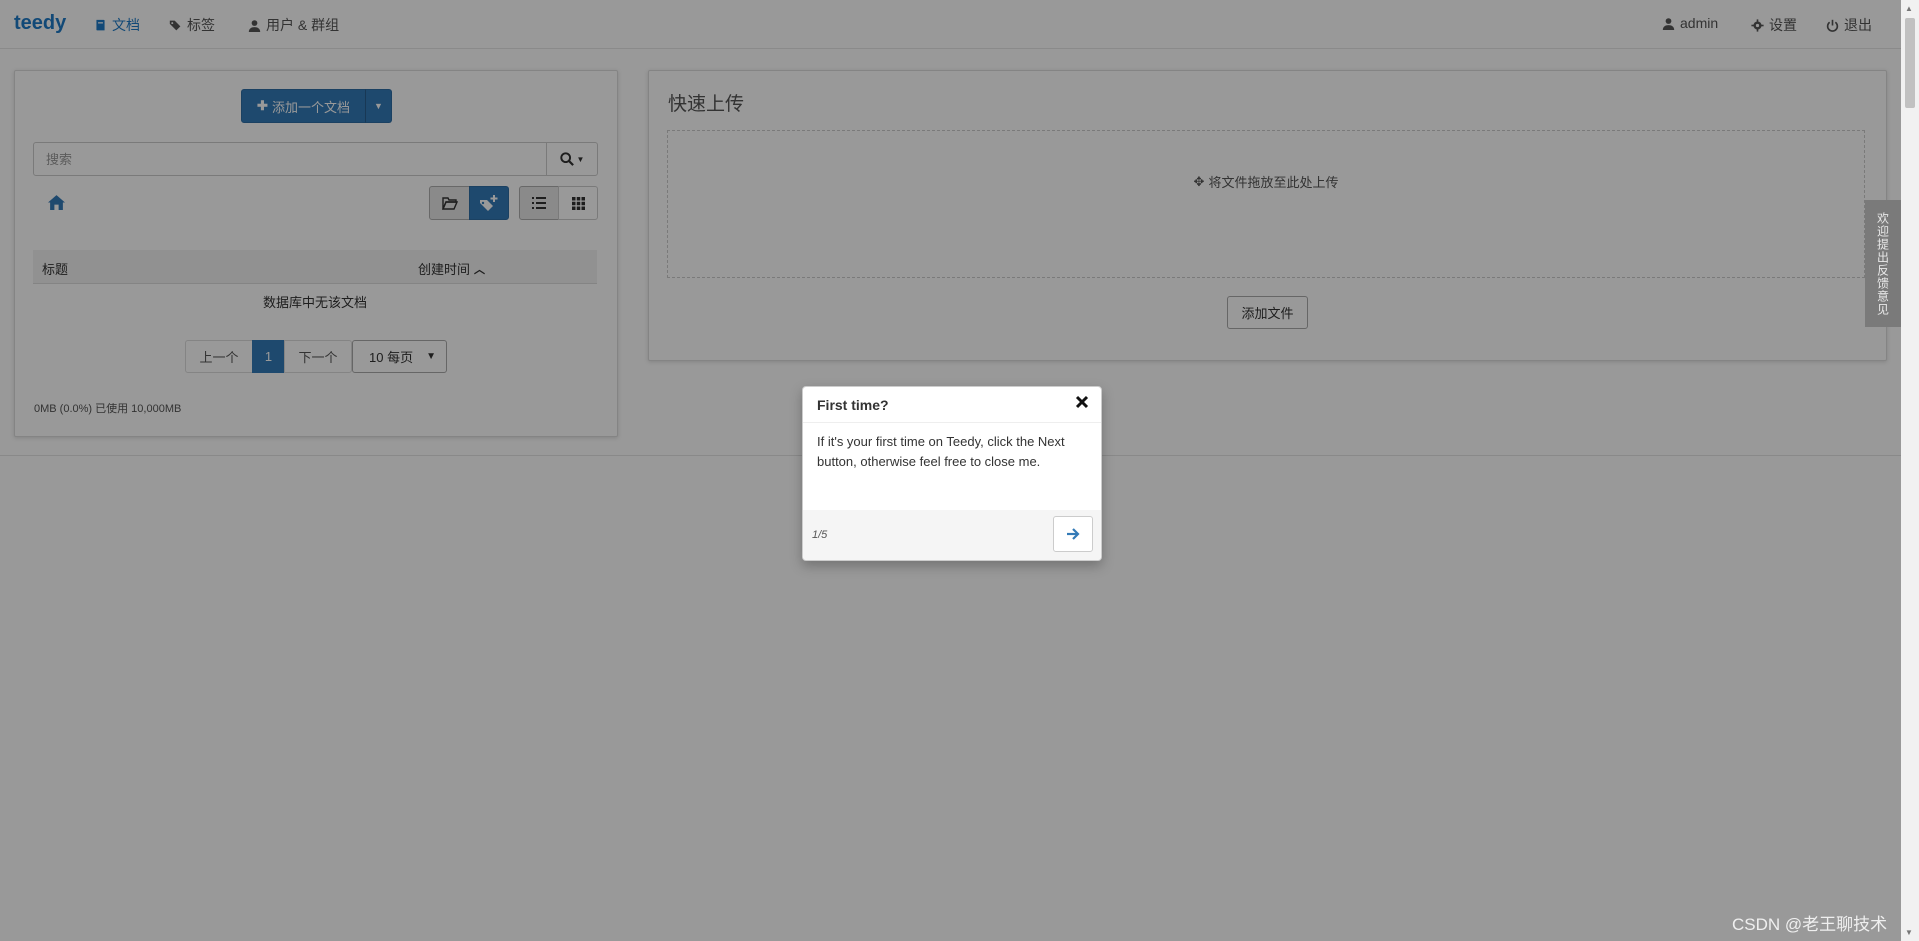  Describe the element at coordinates (1910, 470) in the screenshot. I see `page-scrollbar` at that location.